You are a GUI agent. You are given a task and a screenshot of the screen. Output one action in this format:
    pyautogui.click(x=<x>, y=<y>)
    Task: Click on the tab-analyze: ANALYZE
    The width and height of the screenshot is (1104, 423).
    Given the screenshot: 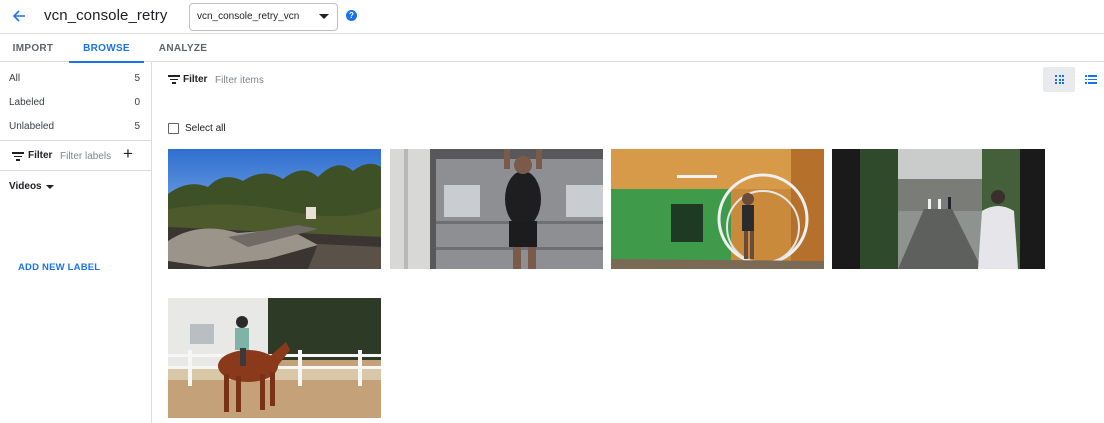 What is the action you would take?
    pyautogui.click(x=183, y=48)
    